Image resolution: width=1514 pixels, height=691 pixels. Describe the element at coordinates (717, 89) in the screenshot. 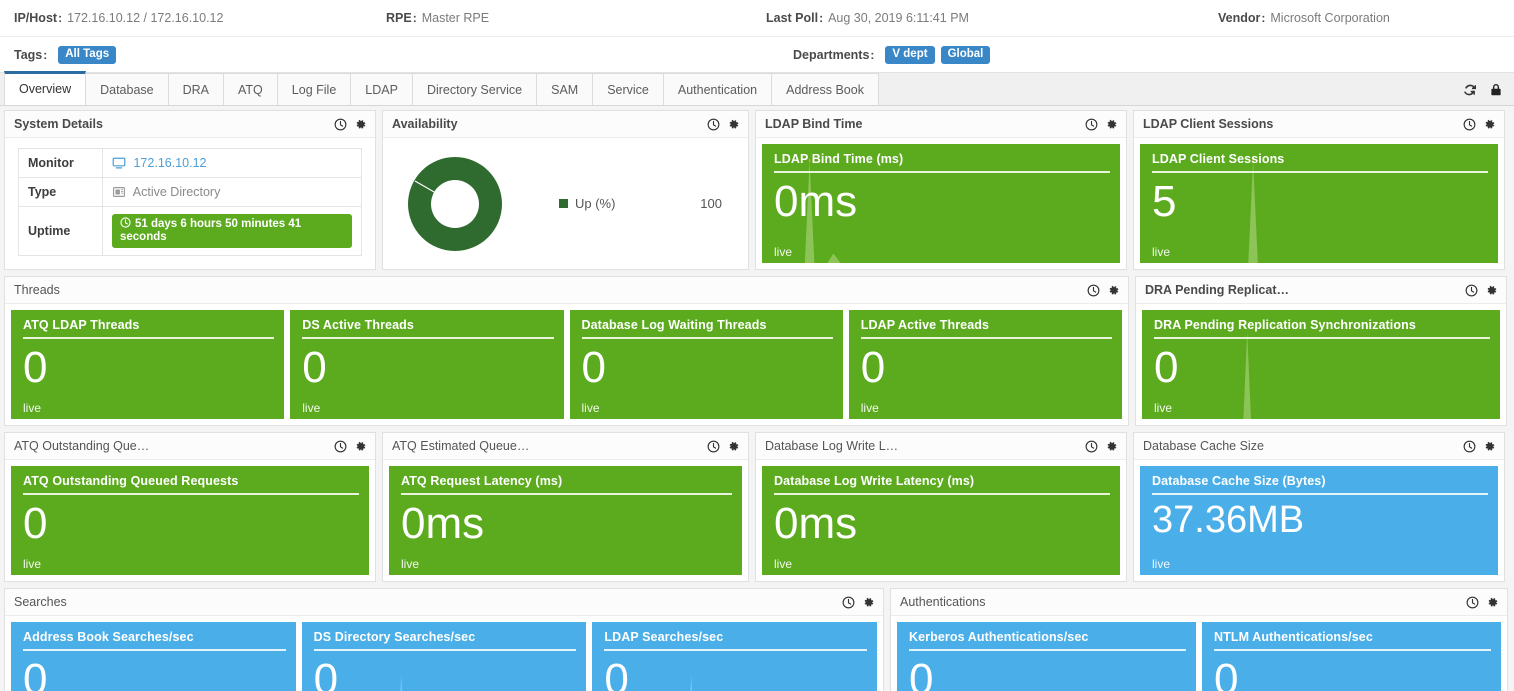

I see `tab-authentication: Authentication` at that location.